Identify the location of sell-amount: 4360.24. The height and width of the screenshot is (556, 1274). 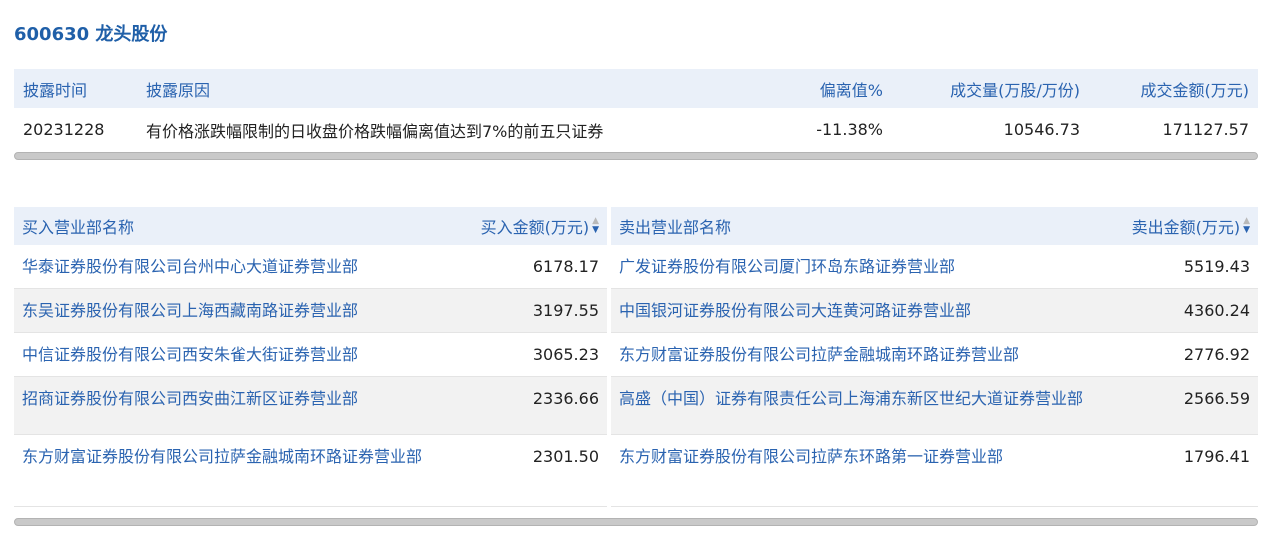
(1216, 310).